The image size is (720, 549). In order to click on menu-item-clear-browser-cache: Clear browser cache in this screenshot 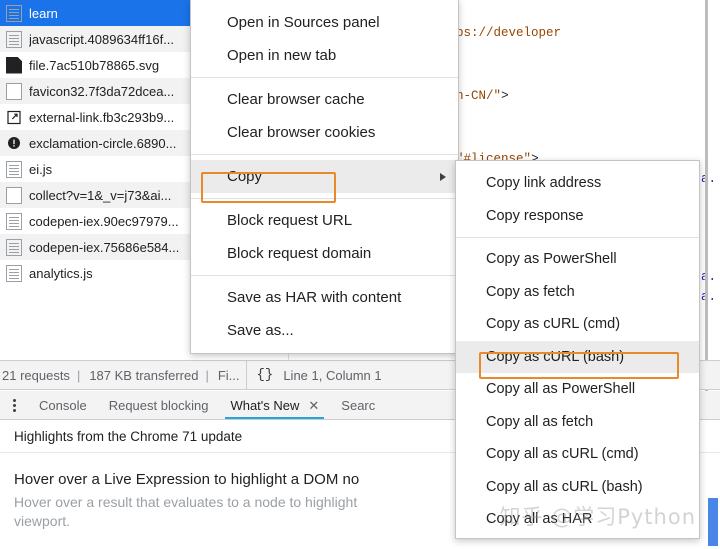, I will do `click(324, 99)`.